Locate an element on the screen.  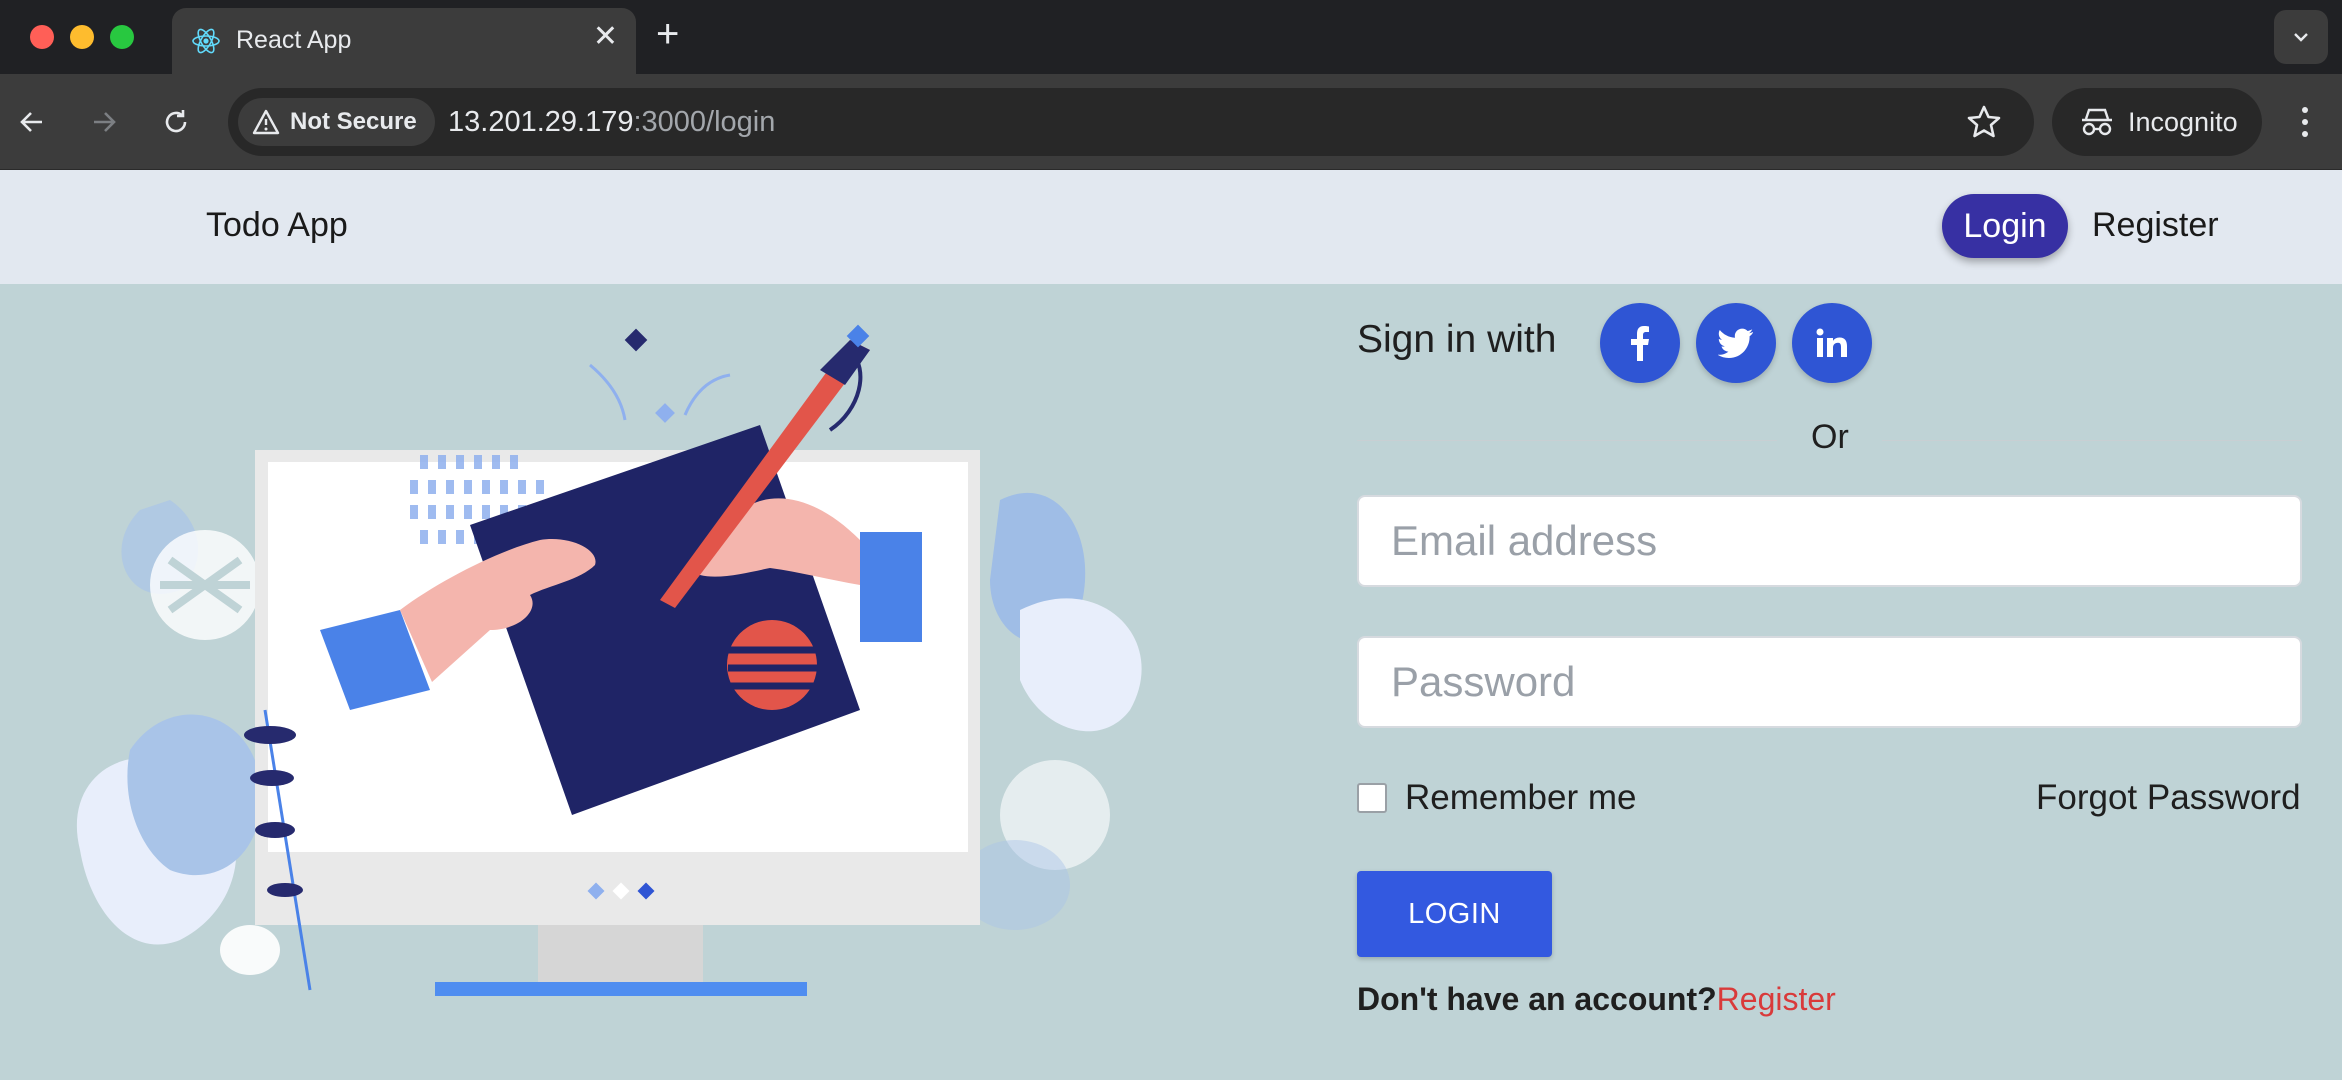
linkedin-icon is located at coordinates (1831, 342).